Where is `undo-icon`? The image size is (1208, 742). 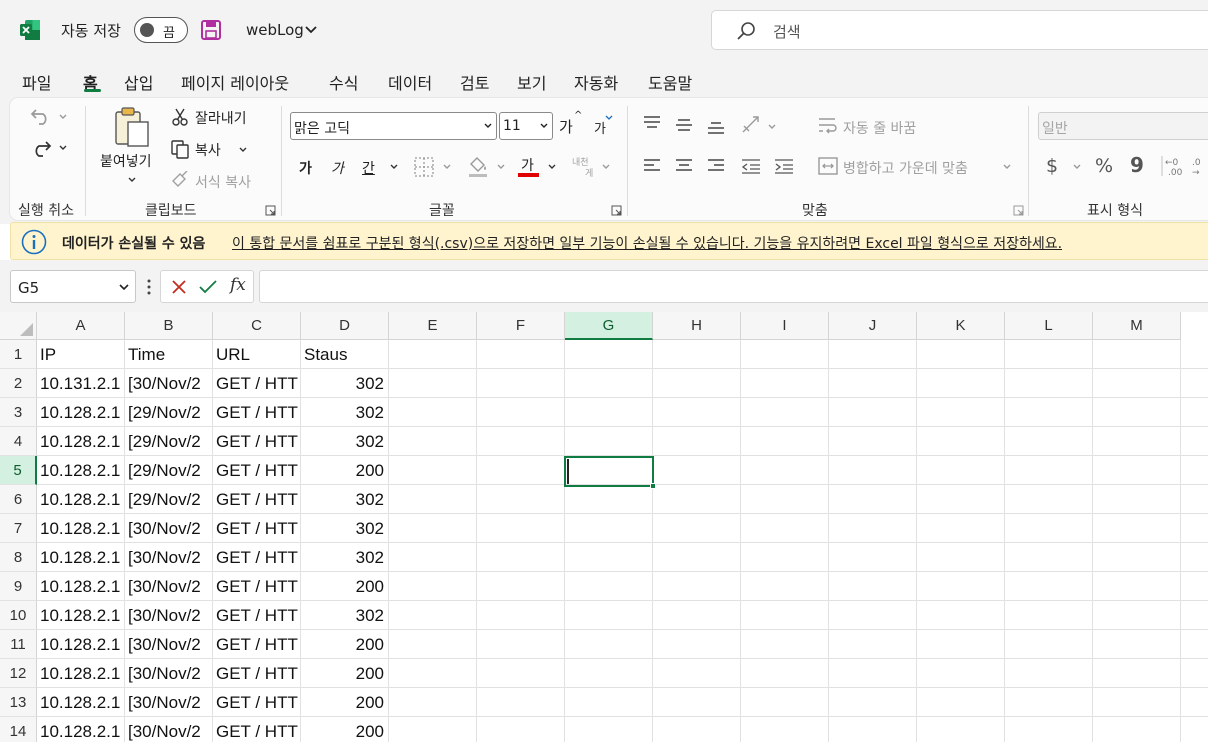 undo-icon is located at coordinates (41, 116).